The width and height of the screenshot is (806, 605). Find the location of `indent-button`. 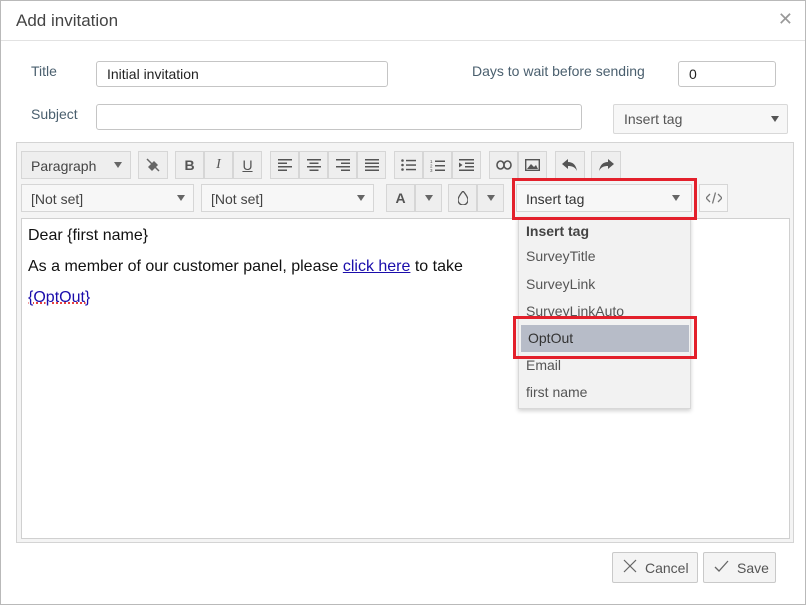

indent-button is located at coordinates (466, 165).